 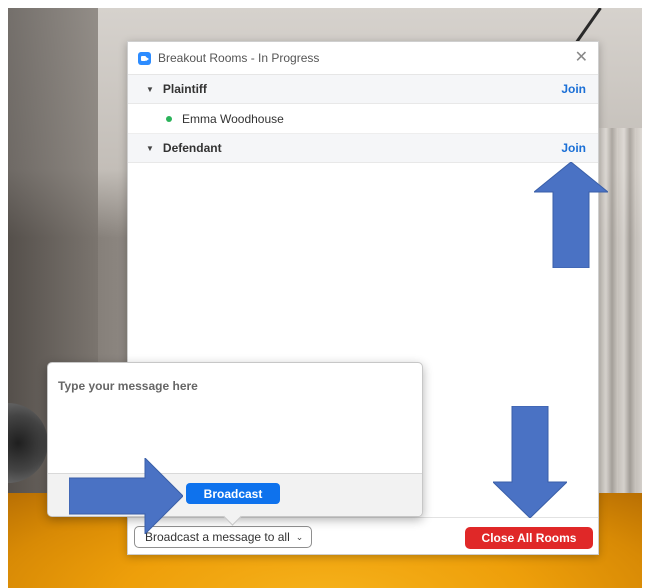 I want to click on broadcast-message-input, so click(x=236, y=424).